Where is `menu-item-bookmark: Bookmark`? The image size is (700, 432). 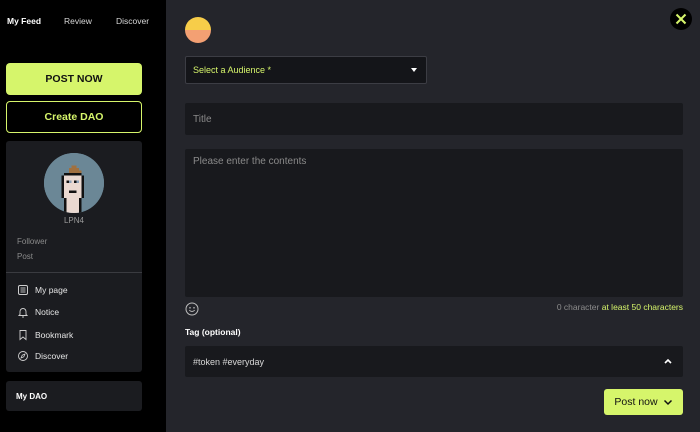 menu-item-bookmark: Bookmark is located at coordinates (45, 335).